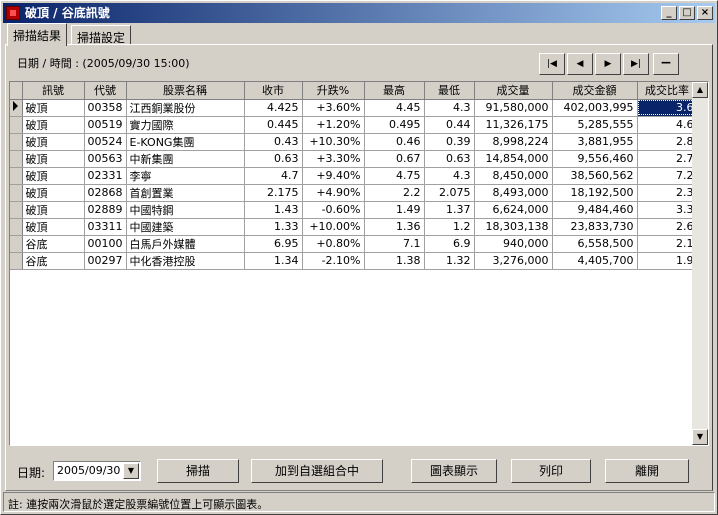 This screenshot has width=718, height=515. Describe the element at coordinates (185, 261) in the screenshot. I see `table-cell: 中化香港控股` at that location.